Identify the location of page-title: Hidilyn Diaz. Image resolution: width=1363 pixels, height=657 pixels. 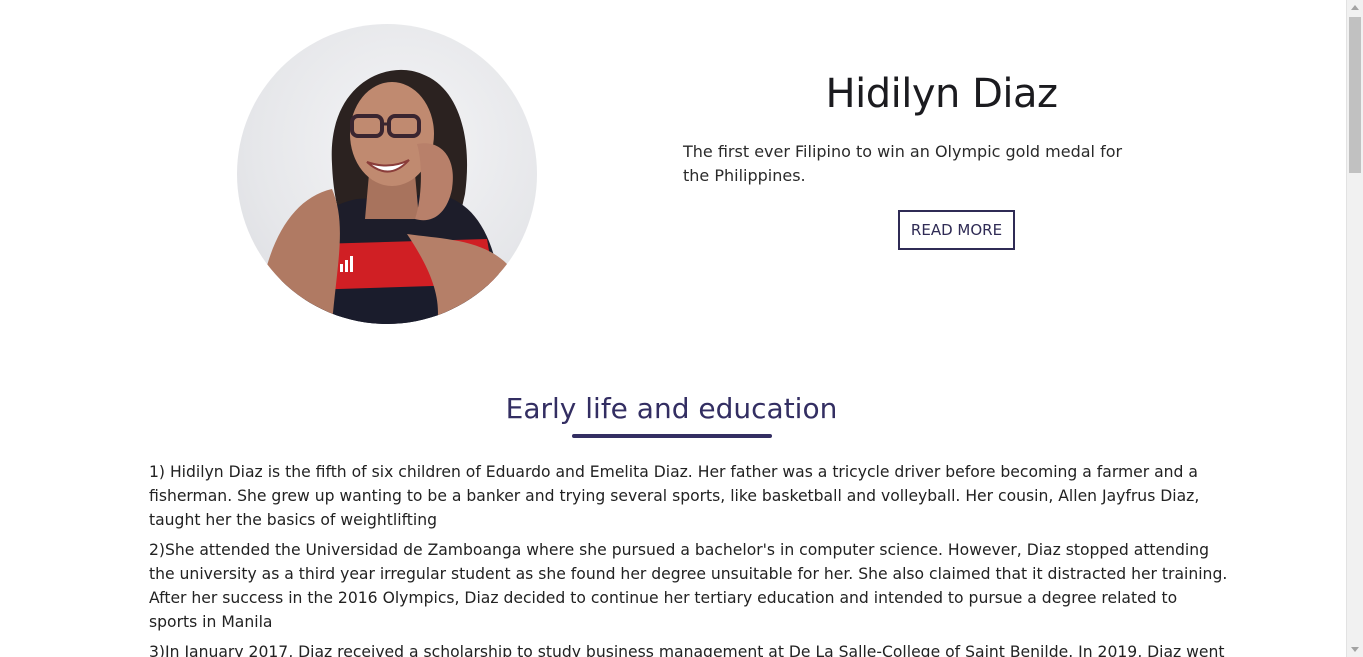
(941, 94).